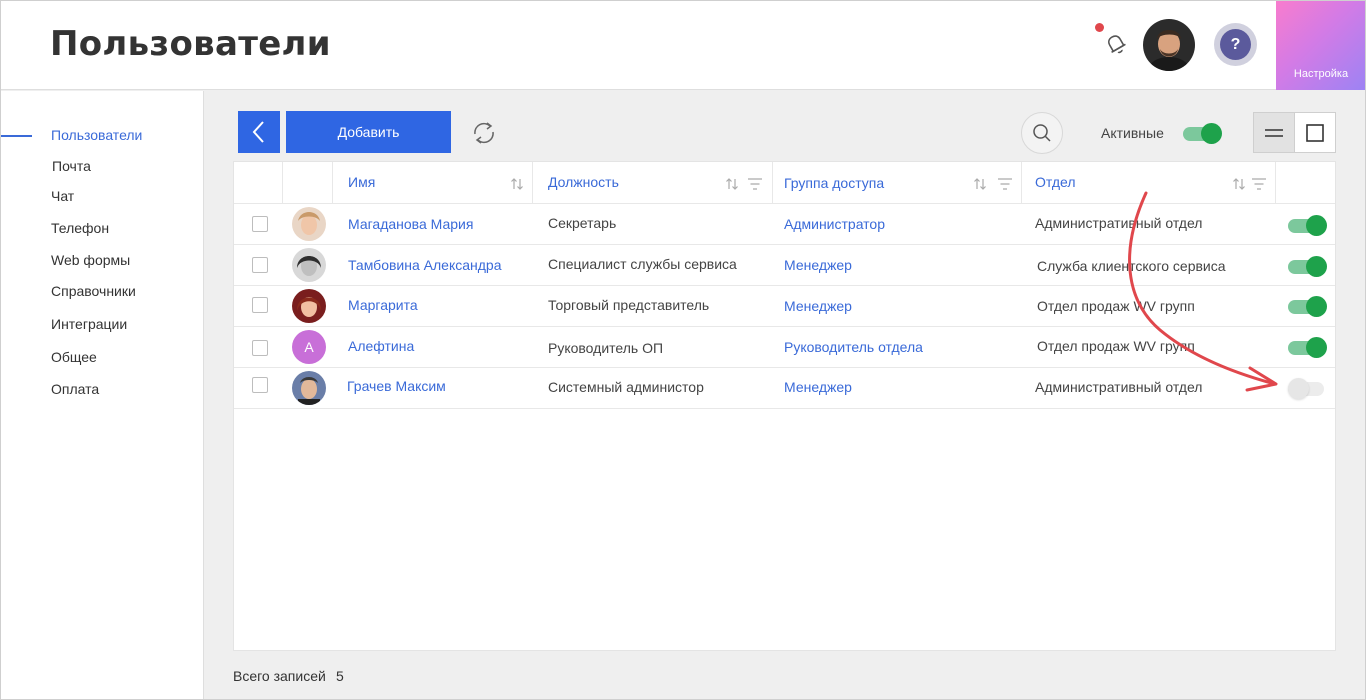 Image resolution: width=1366 pixels, height=700 pixels. I want to click on user-name-link: Грачев Максим, so click(396, 386).